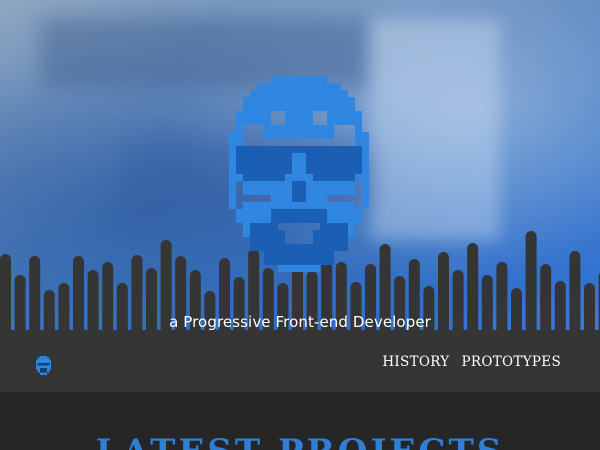  What do you see at coordinates (300, 322) in the screenshot?
I see `hero-tagline: a Progressive Front-end Developer` at bounding box center [300, 322].